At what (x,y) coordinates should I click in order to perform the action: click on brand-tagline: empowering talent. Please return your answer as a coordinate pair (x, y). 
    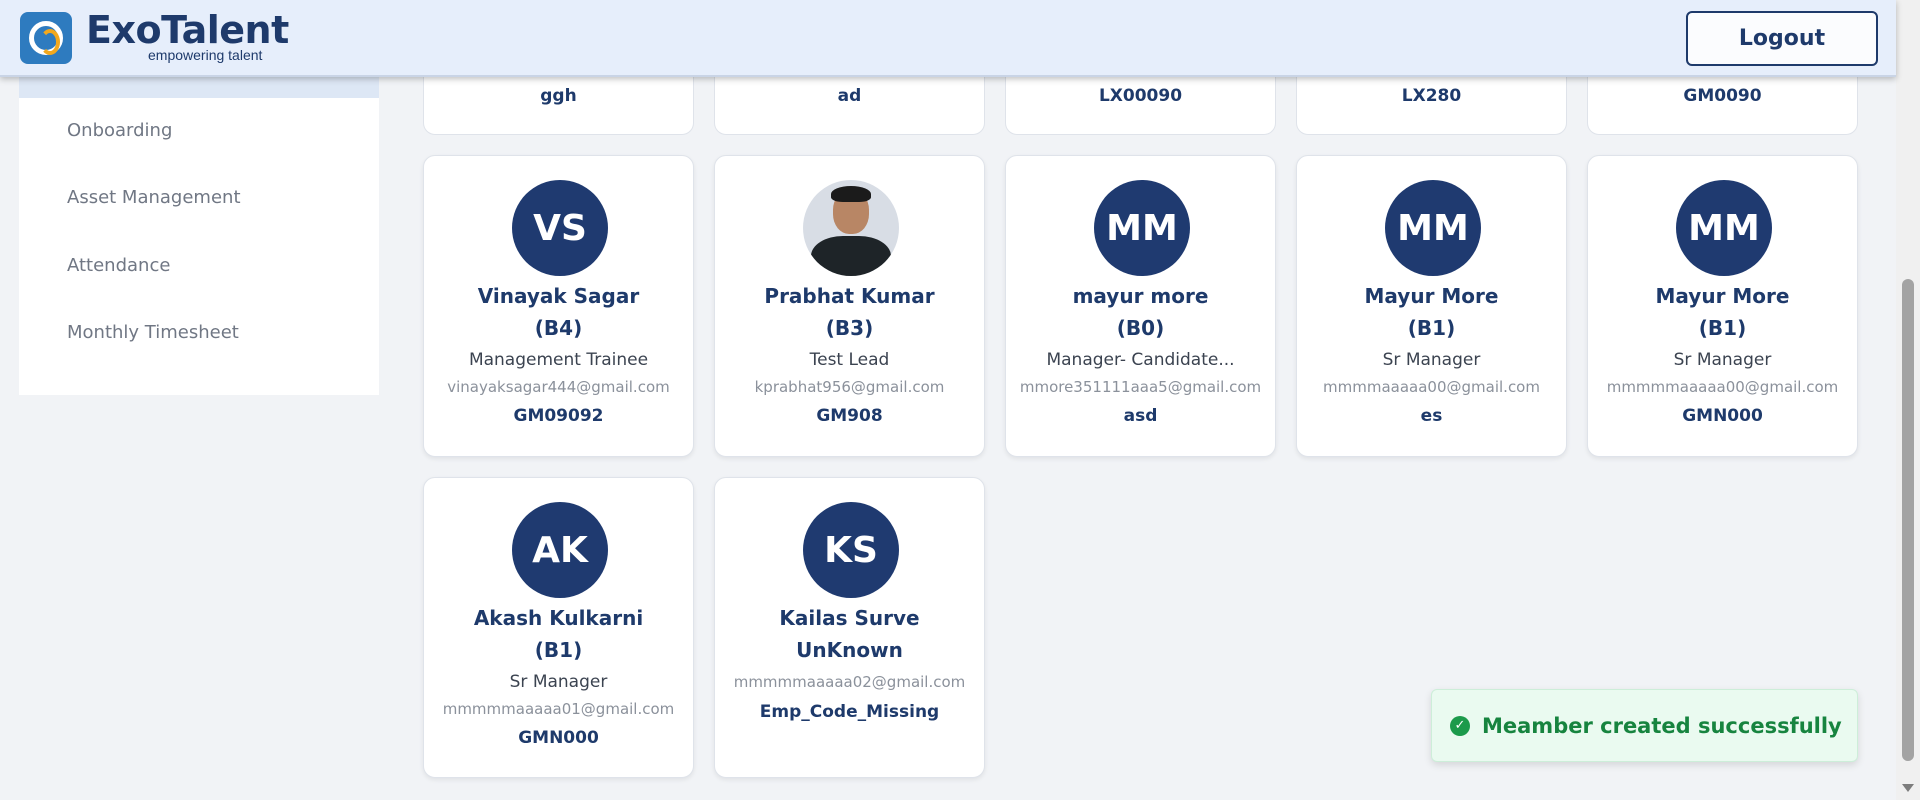
    Looking at the image, I should click on (205, 55).